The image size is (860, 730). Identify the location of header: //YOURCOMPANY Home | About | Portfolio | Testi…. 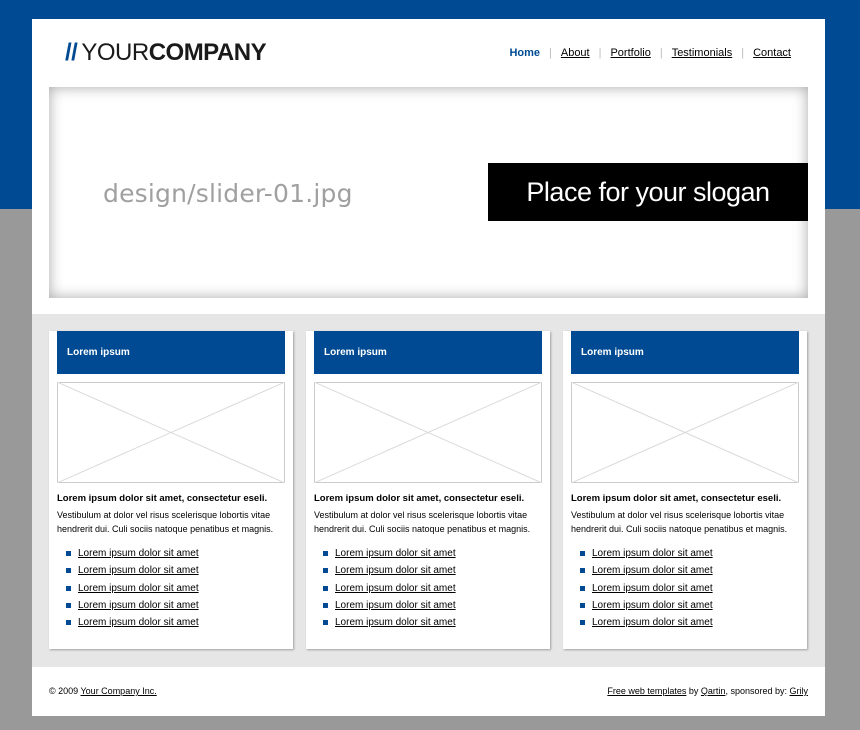
(428, 53).